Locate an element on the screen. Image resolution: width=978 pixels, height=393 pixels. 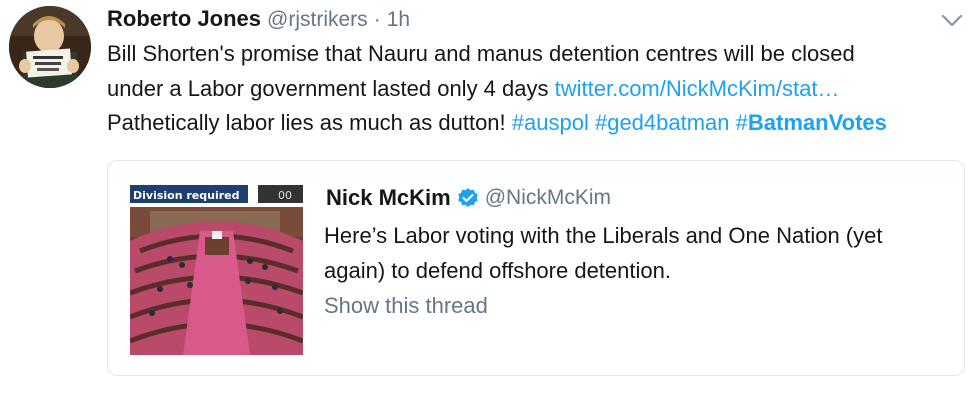
quoted-tweet-header: Nick McKim @NickMcKim is located at coordinates (468, 198).